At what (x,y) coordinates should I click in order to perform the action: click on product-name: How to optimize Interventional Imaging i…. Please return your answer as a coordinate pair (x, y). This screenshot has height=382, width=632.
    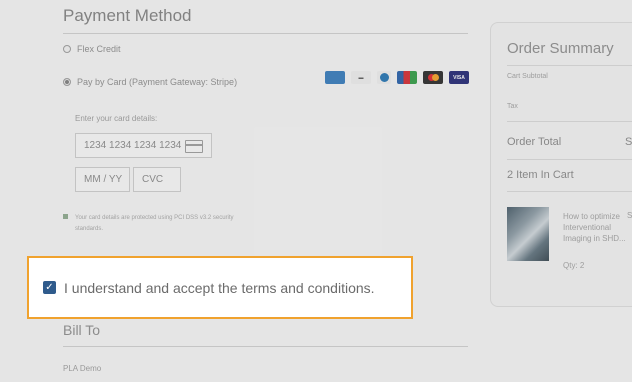
    Looking at the image, I should click on (597, 227).